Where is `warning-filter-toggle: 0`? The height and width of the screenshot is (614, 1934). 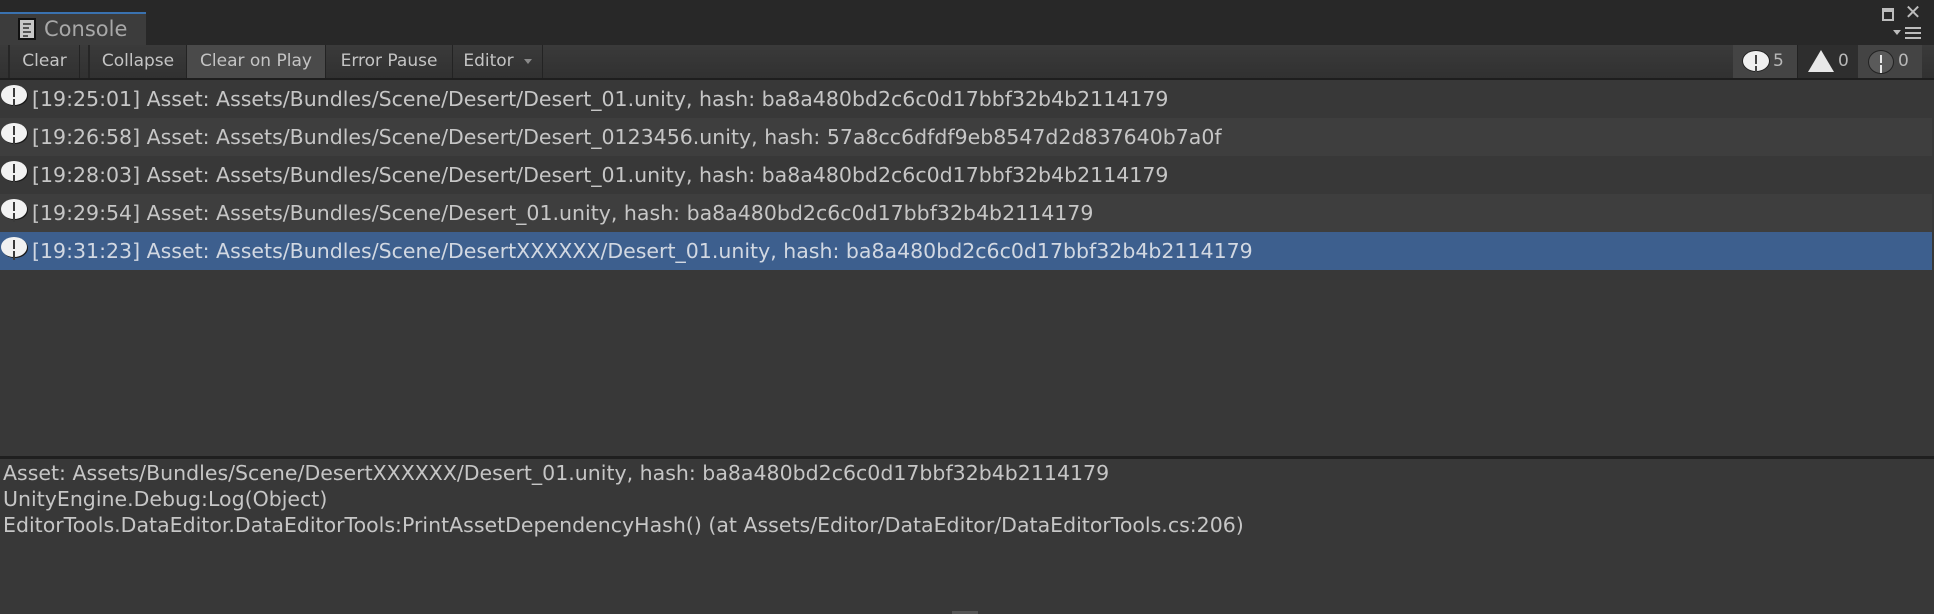 warning-filter-toggle: 0 is located at coordinates (1827, 61).